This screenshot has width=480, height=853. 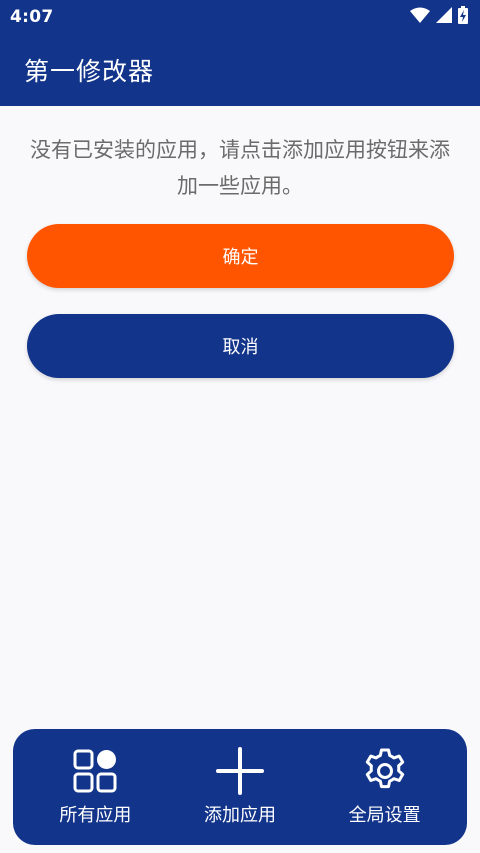 I want to click on nav-item-all-apps: 所有应用, so click(x=95, y=787).